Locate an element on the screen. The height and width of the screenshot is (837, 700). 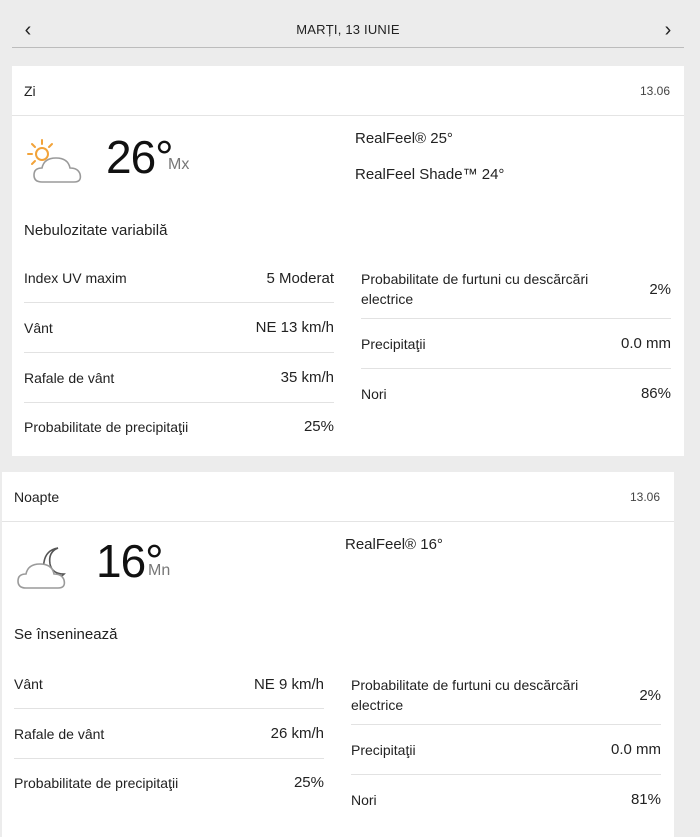
row-value: 35 km/h is located at coordinates (307, 377).